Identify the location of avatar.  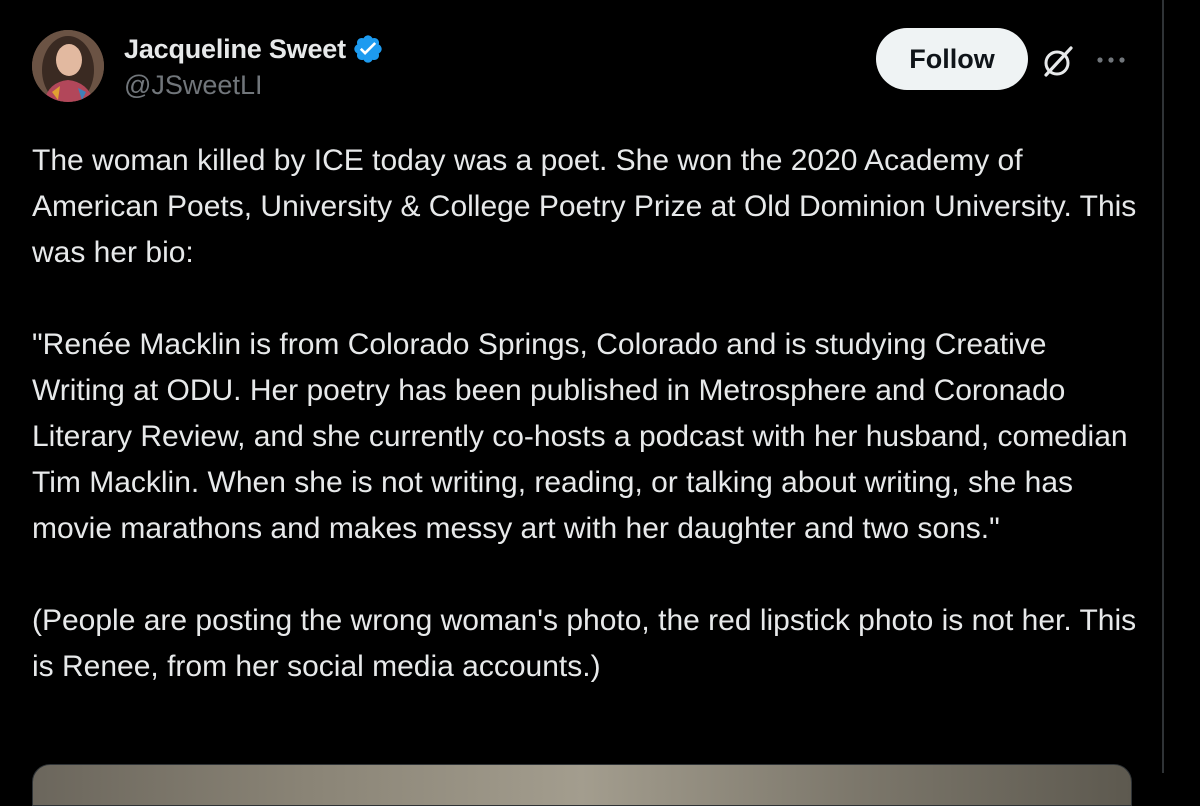
(68, 66).